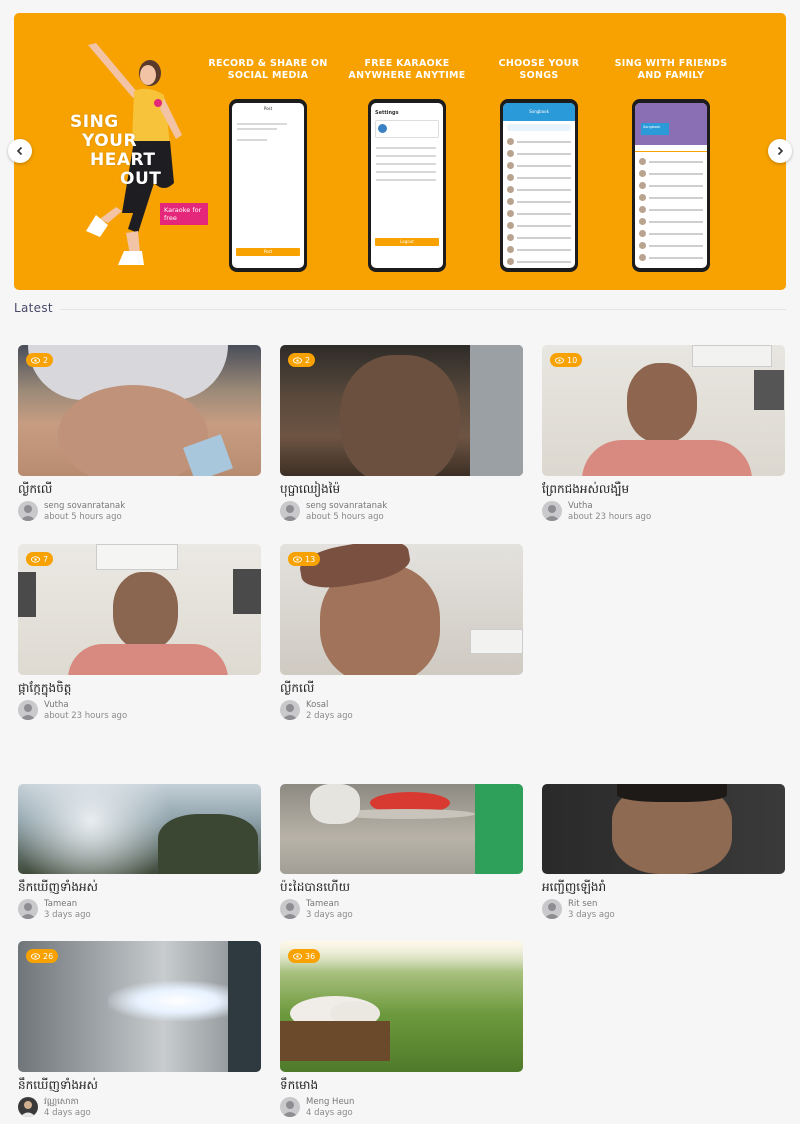  Describe the element at coordinates (407, 69) in the screenshot. I see `feature-title: FREE KARAOKE ANYWHERE ANYTIME` at that location.